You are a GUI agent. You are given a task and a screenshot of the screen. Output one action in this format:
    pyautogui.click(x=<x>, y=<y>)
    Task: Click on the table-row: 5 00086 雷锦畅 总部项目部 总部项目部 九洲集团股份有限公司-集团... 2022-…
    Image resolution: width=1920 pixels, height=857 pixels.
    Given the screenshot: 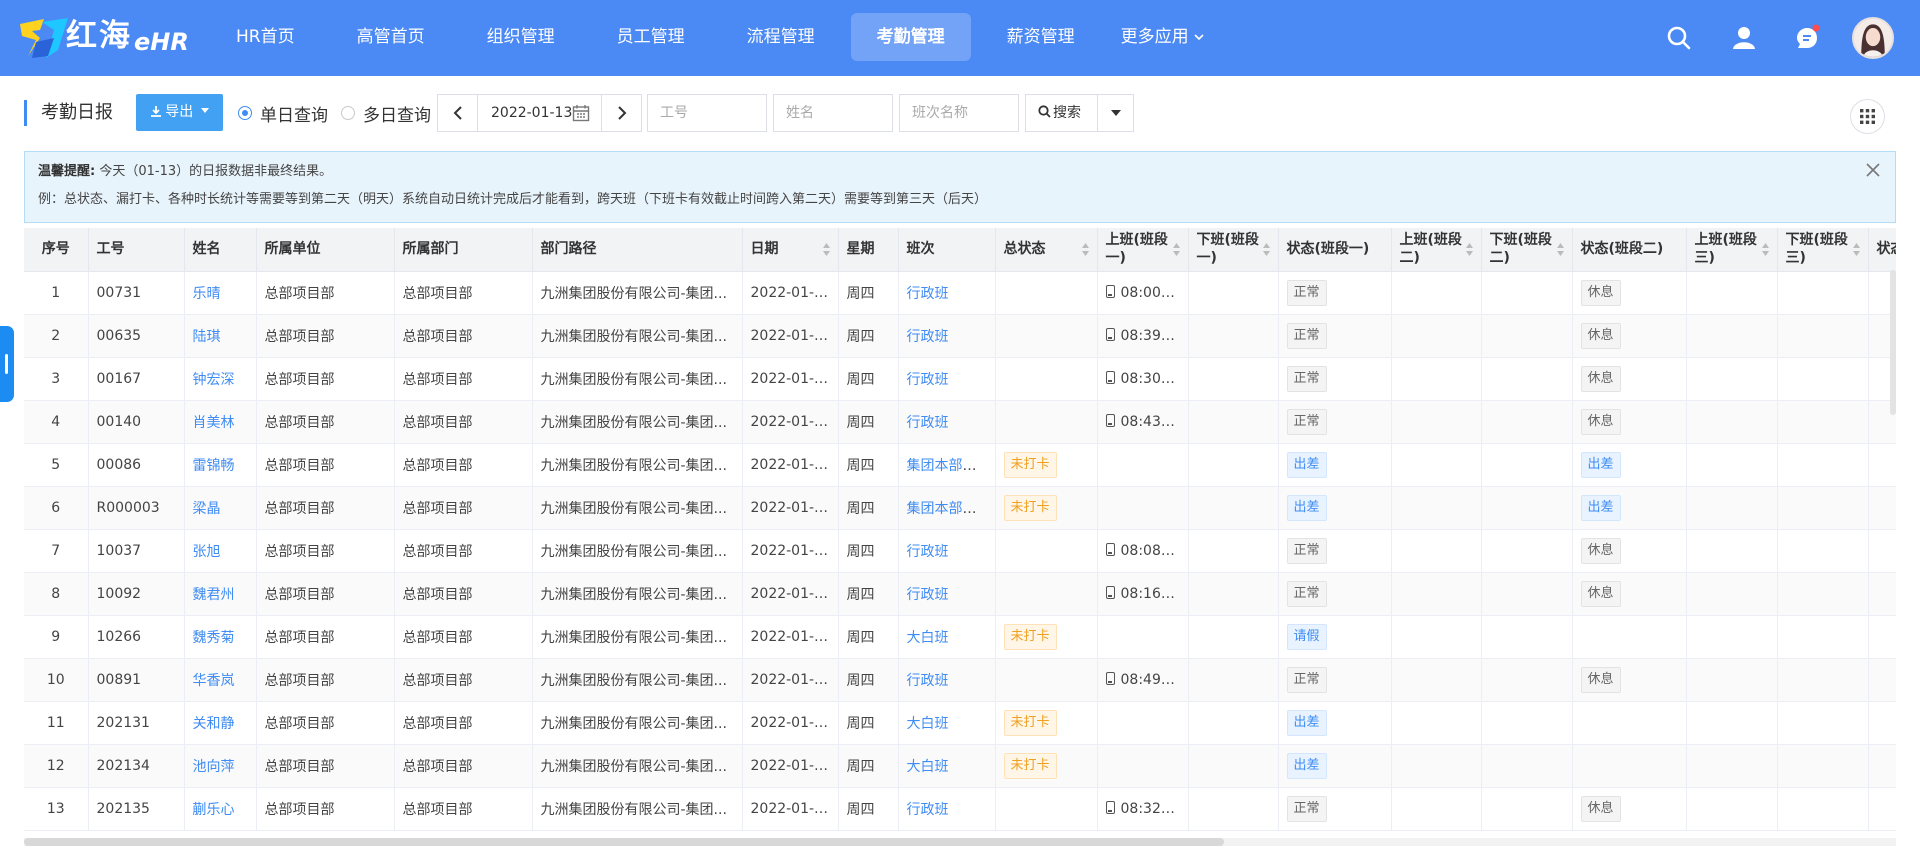 What is the action you would take?
    pyautogui.click(x=960, y=465)
    